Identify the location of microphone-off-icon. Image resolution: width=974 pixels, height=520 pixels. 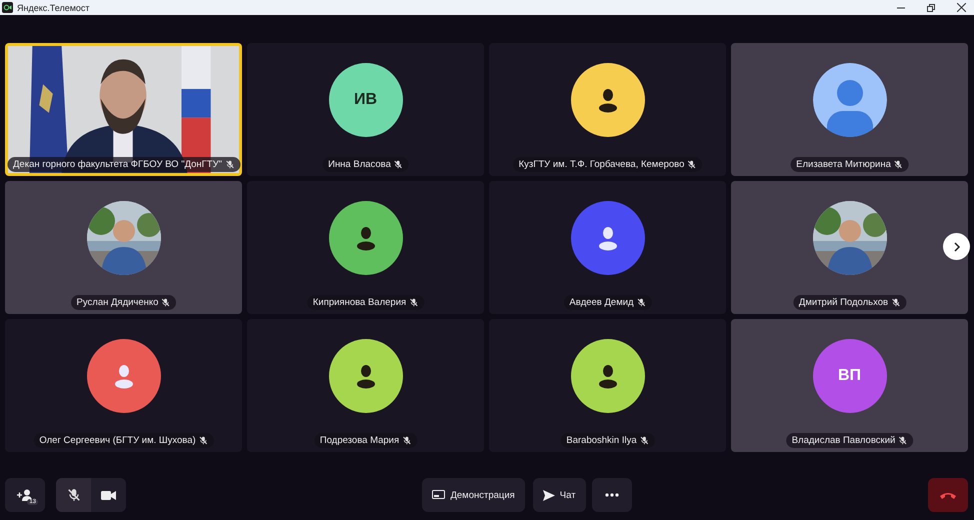
(73, 495).